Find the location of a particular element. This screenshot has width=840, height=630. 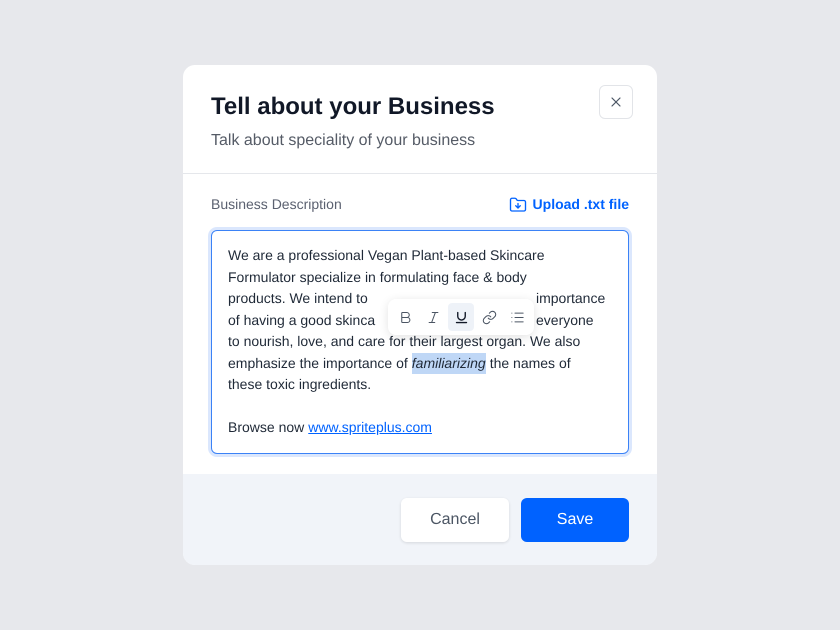

description-text: importance is located at coordinates (571, 298).